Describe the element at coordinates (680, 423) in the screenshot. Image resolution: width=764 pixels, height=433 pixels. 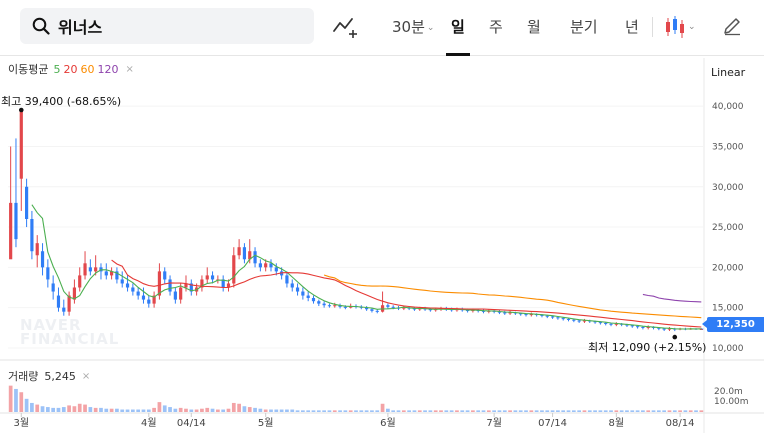
I see `x-tick-label: 08/14` at that location.